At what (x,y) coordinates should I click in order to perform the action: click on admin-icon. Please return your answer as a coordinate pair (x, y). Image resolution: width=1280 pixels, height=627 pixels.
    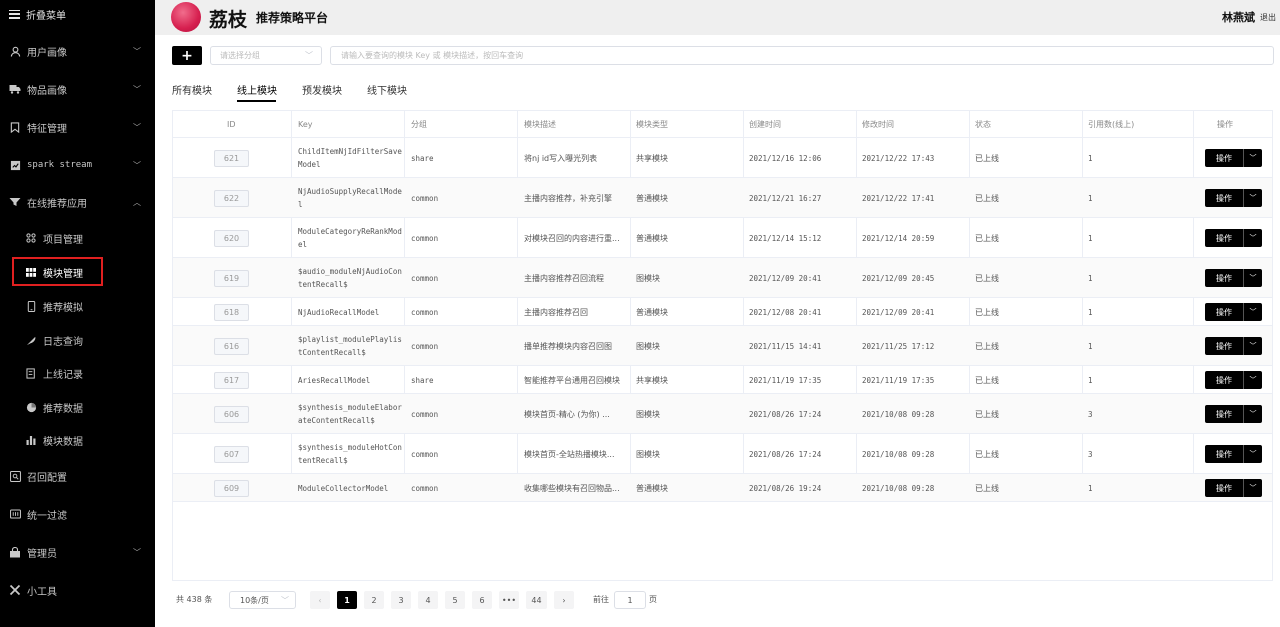
    Looking at the image, I should click on (15, 552).